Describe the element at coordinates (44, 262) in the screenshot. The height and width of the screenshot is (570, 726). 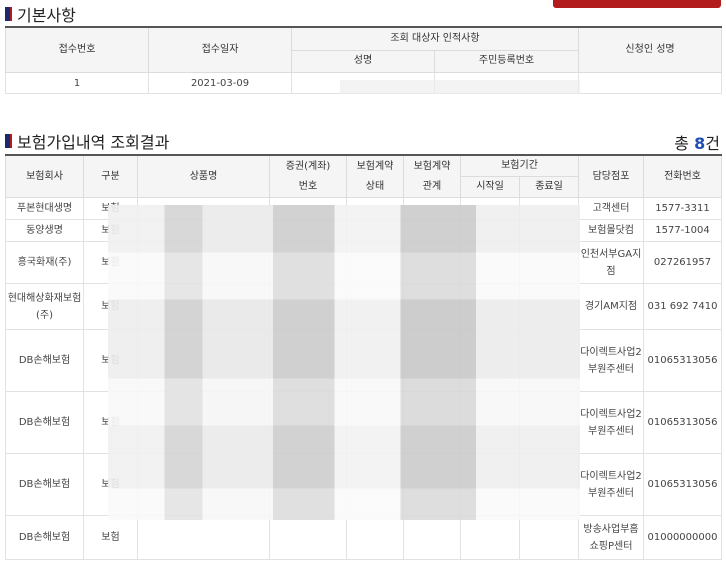
I see `cell-company: 흥국화재(주)` at that location.